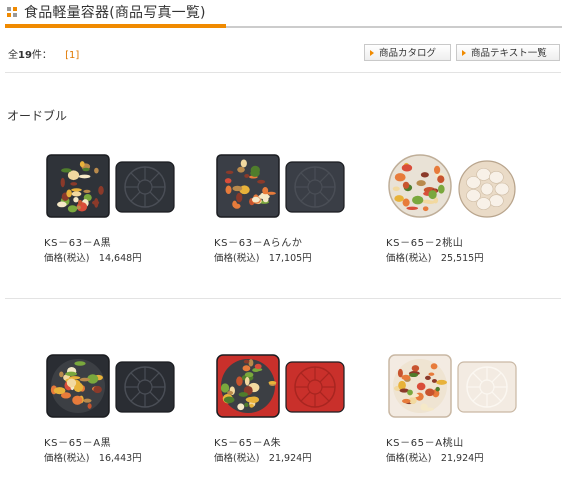 The height and width of the screenshot is (494, 567). What do you see at coordinates (25, 55) in the screenshot?
I see `count-number: 19` at bounding box center [25, 55].